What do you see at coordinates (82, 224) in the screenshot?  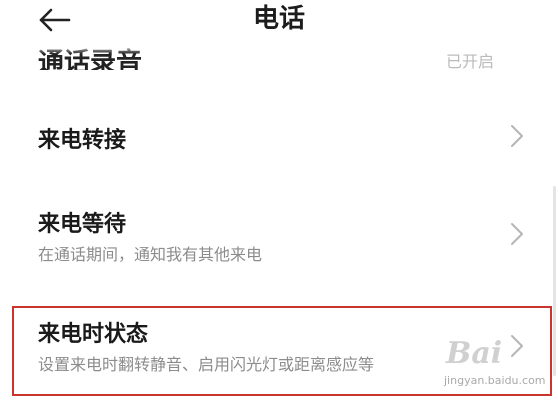 I see `row-title: 来电等待` at bounding box center [82, 224].